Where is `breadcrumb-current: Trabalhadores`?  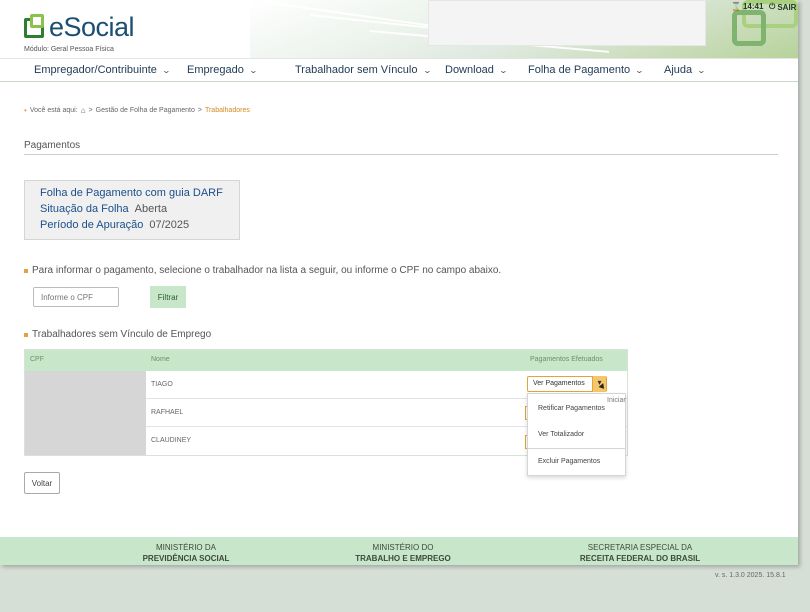
breadcrumb-current: Trabalhadores is located at coordinates (227, 110).